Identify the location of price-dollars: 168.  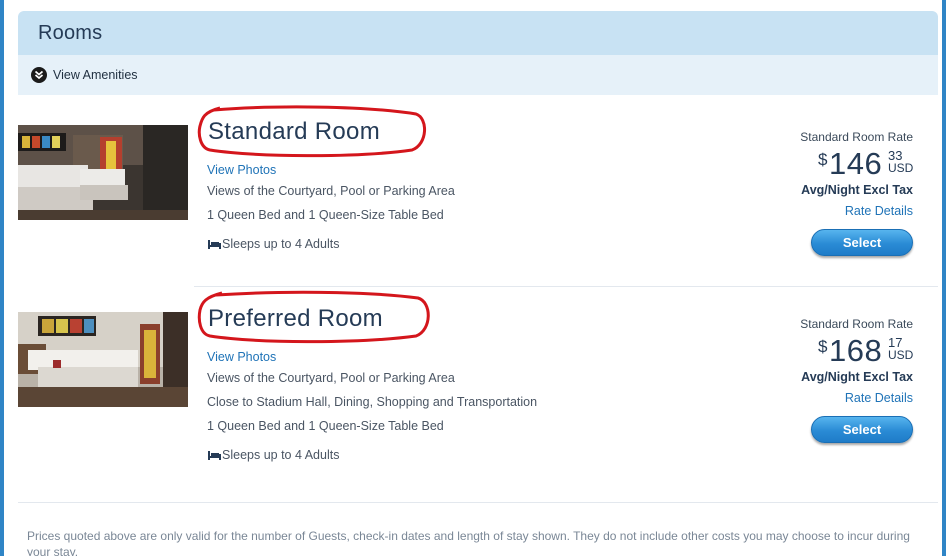
(856, 350).